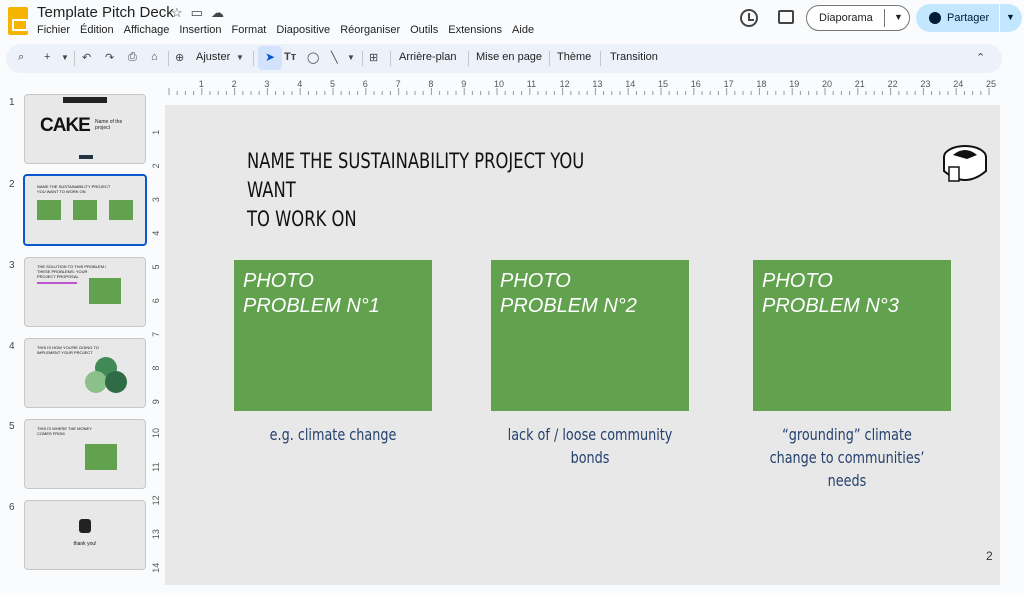 The image size is (1024, 593). I want to click on ruler-tick-label: 25, so click(991, 84).